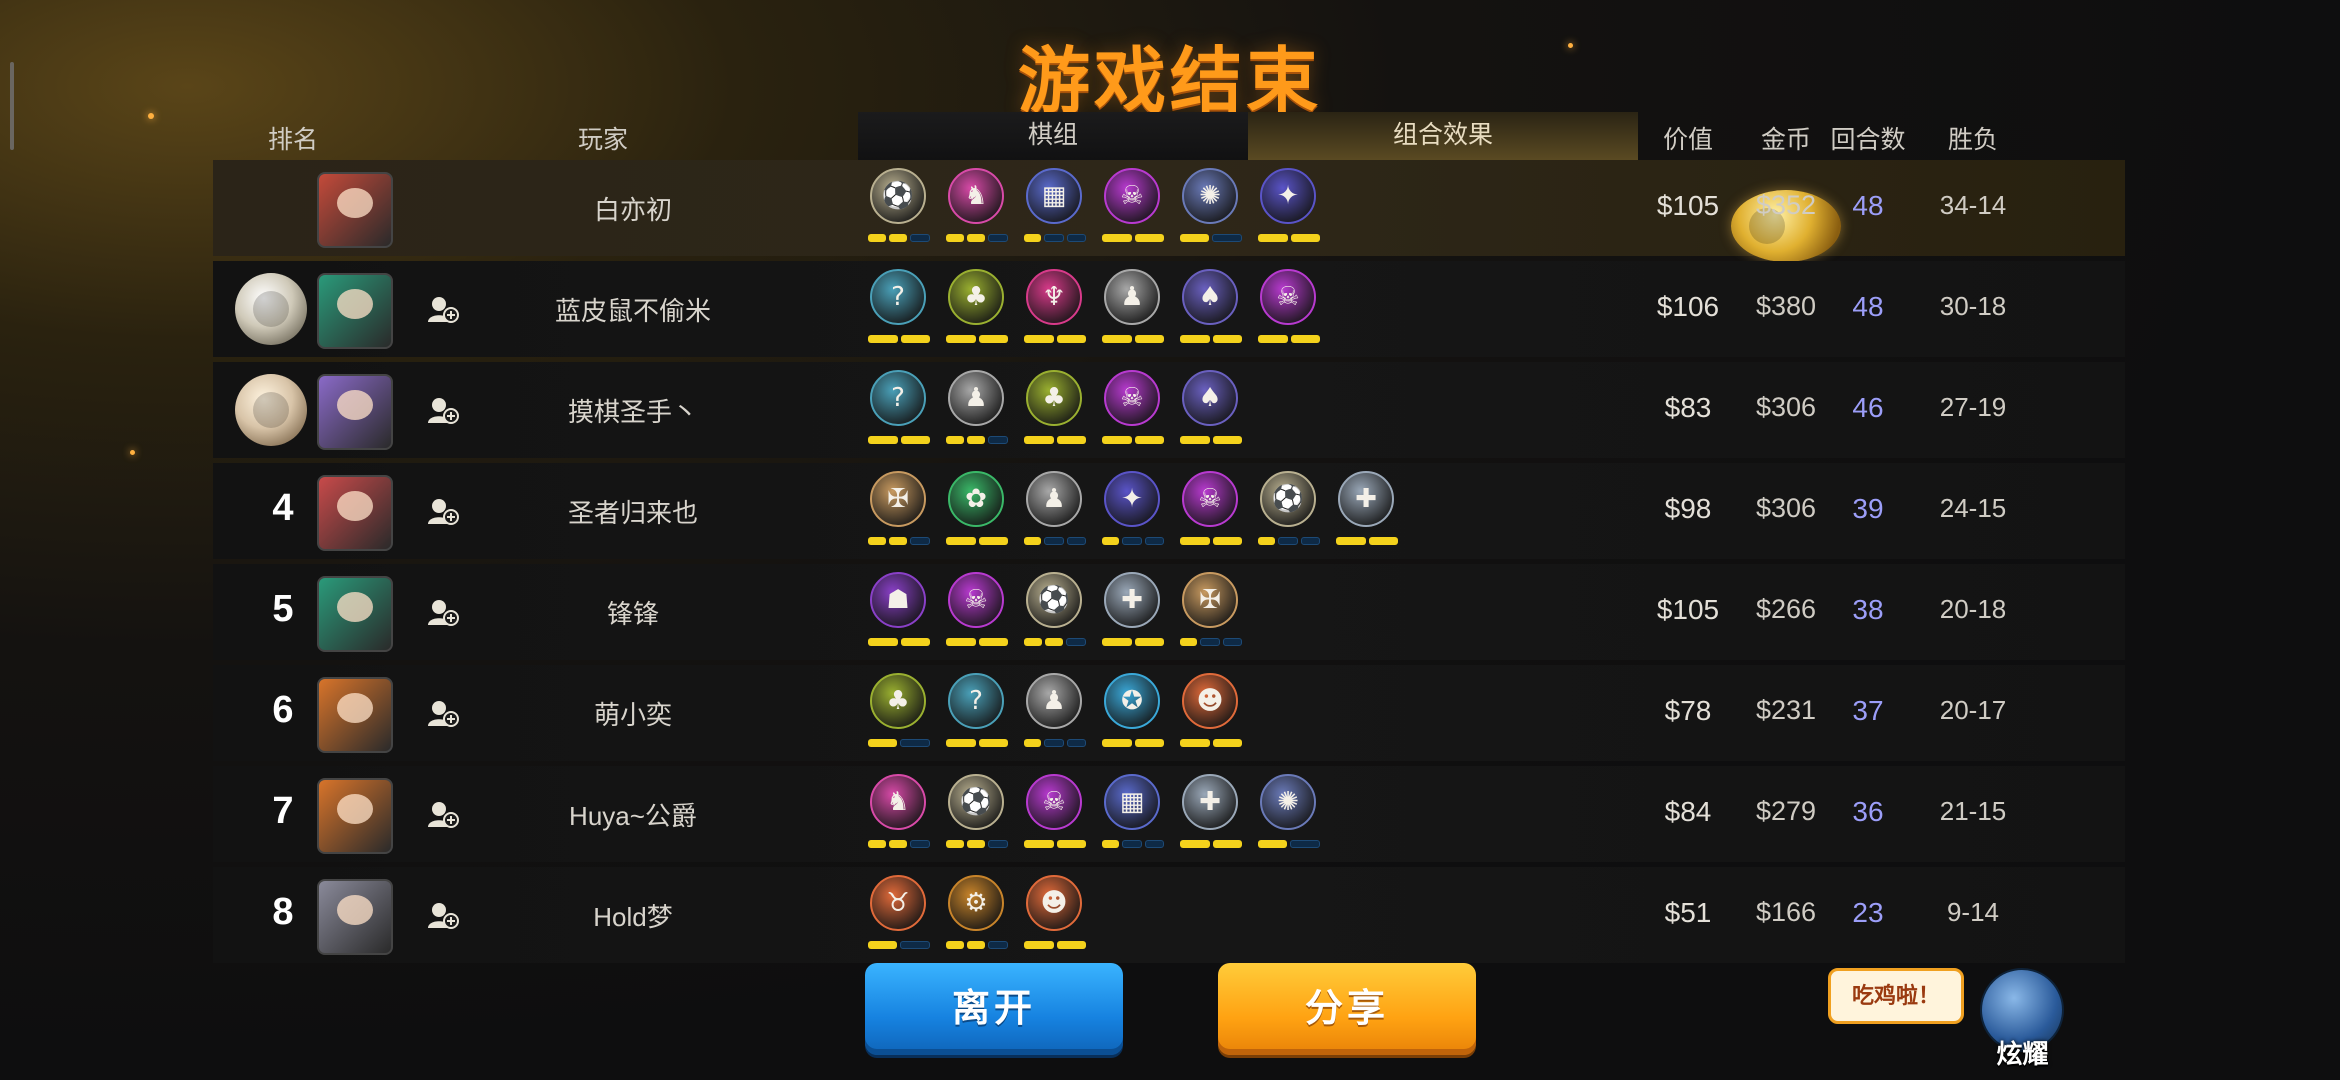 The height and width of the screenshot is (1080, 2340). Describe the element at coordinates (633, 208) in the screenshot. I see `player-name: 白亦初` at that location.